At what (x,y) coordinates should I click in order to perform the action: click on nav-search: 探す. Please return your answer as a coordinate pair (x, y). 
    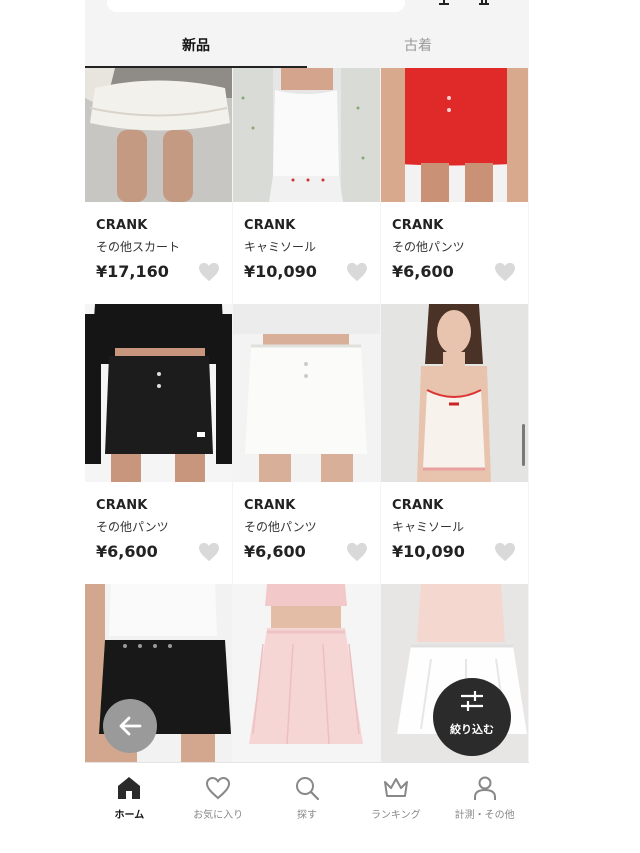
    Looking at the image, I should click on (307, 808).